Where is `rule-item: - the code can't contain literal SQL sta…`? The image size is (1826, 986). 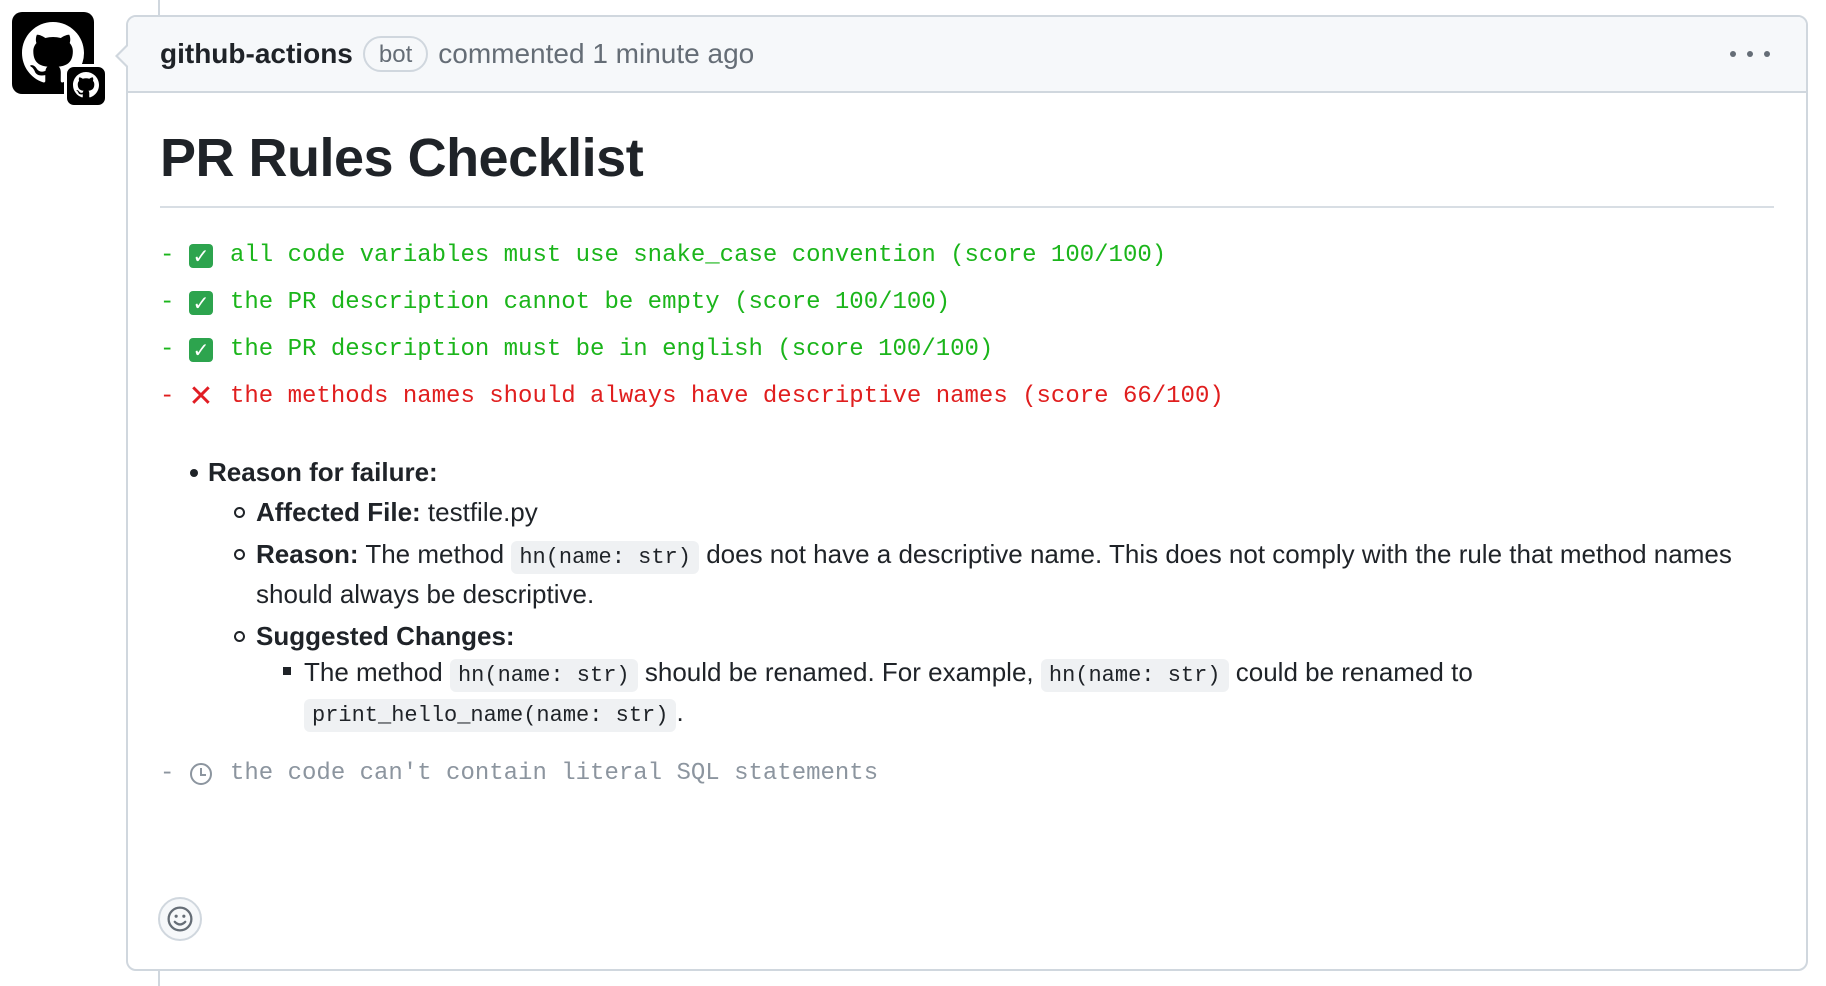
rule-item: - the code can't contain literal SQL sta… is located at coordinates (519, 774).